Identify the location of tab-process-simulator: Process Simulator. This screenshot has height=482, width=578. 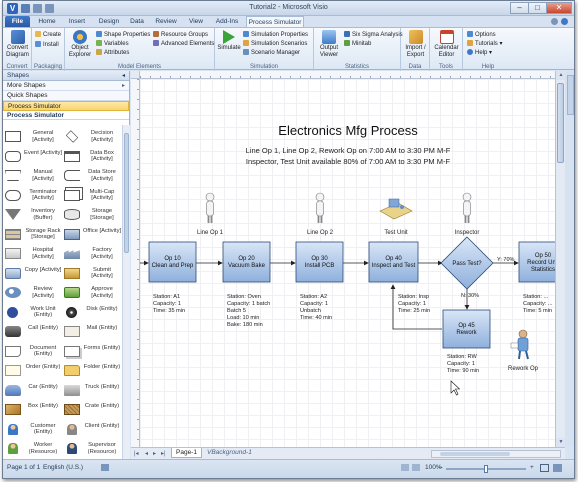
(275, 21).